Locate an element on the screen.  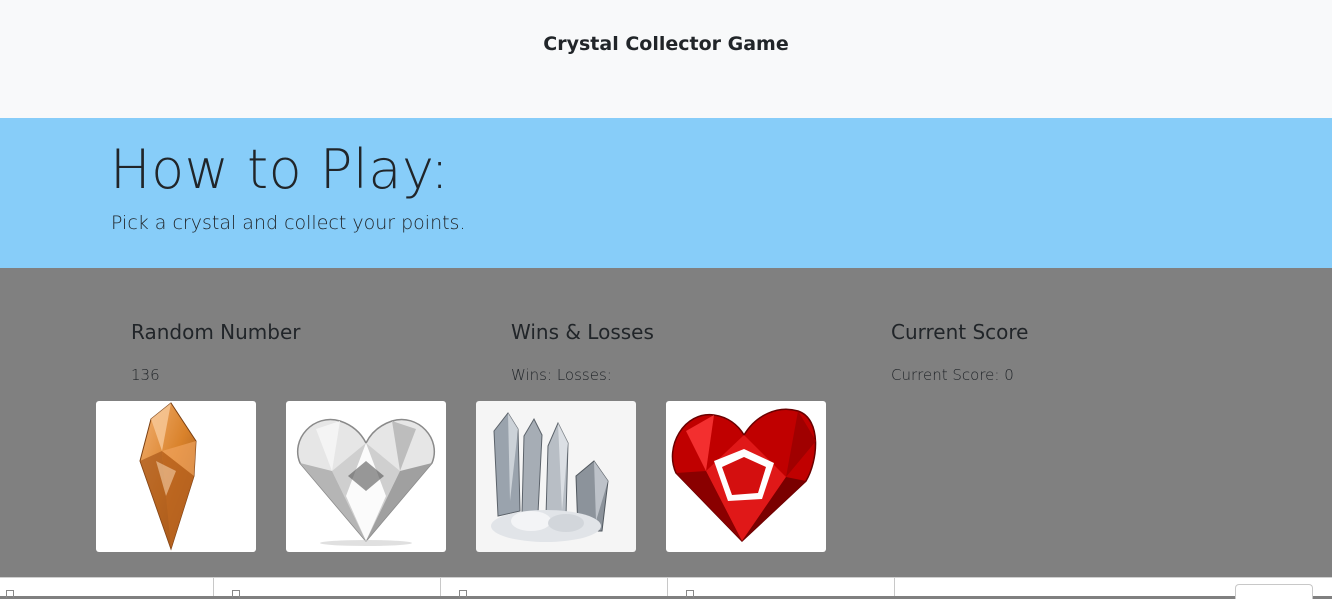
crystal-button-ruby is located at coordinates (746, 476).